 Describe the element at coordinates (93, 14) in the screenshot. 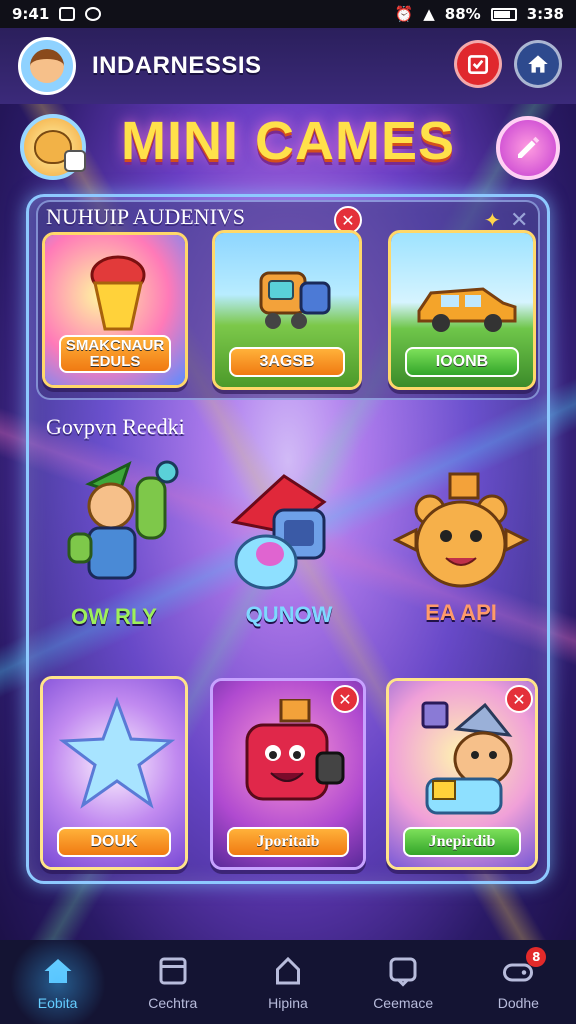

I see `app-d-icon` at that location.